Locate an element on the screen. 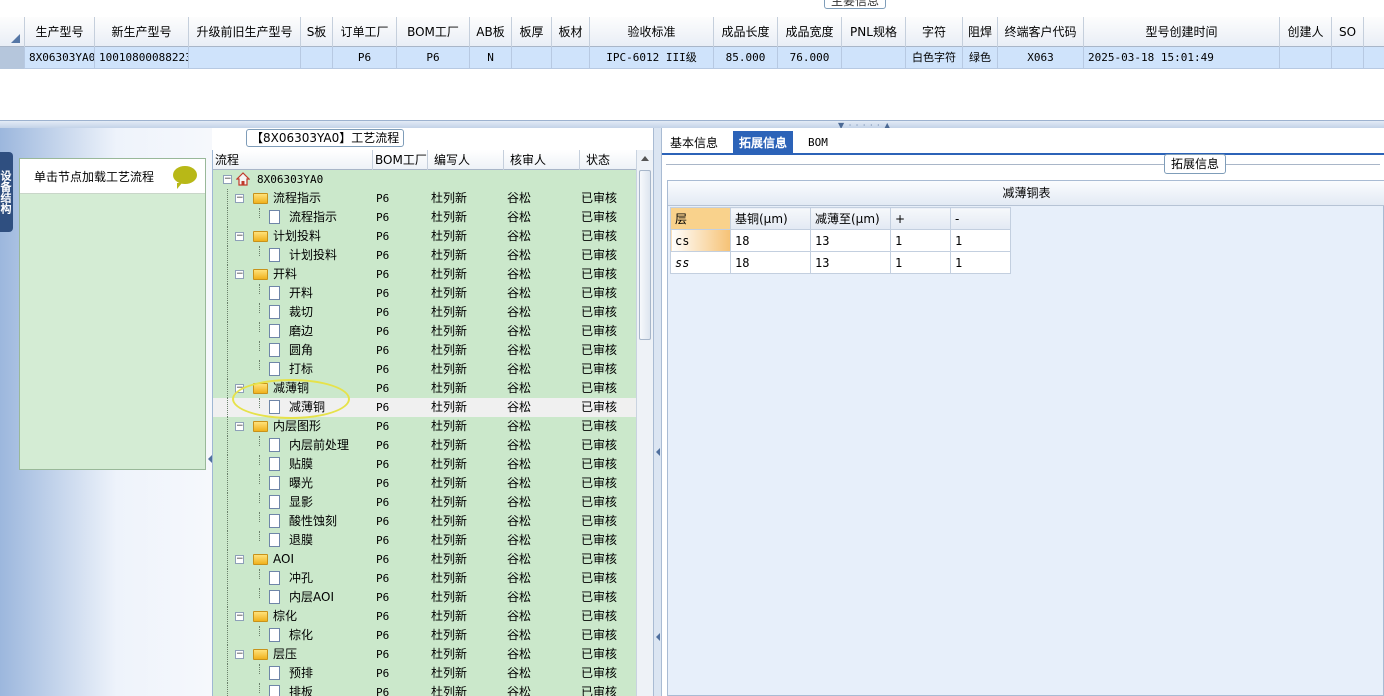 This screenshot has width=1384, height=696. tree-leaf-row: 排板 P6 杜列新 谷松 已审核 is located at coordinates (425, 689).